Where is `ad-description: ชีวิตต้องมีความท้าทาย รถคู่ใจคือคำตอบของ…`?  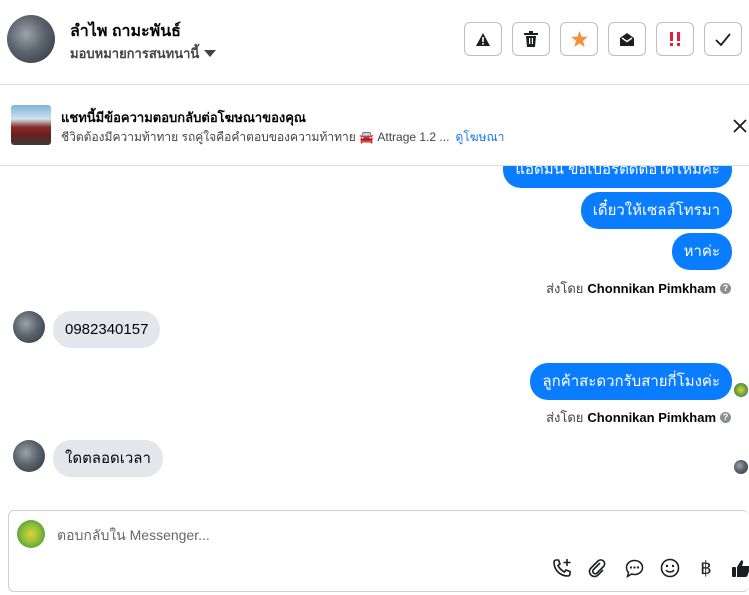
ad-description: ชีวิตต้องมีความท้าทาย รถคู่ใจคือคำตอบของ… is located at coordinates (255, 137).